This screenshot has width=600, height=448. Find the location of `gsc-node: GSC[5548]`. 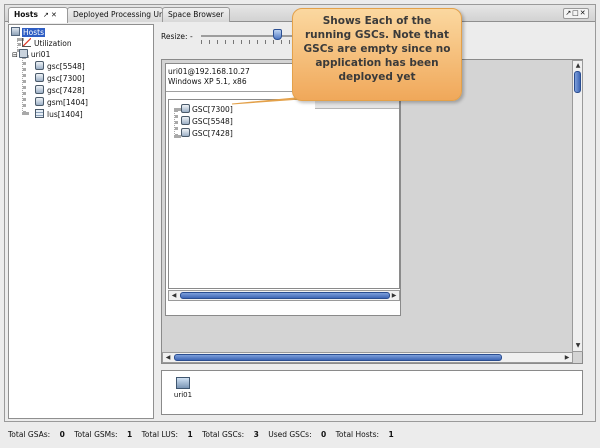

gsc-node: GSC[5548] is located at coordinates (207, 121).